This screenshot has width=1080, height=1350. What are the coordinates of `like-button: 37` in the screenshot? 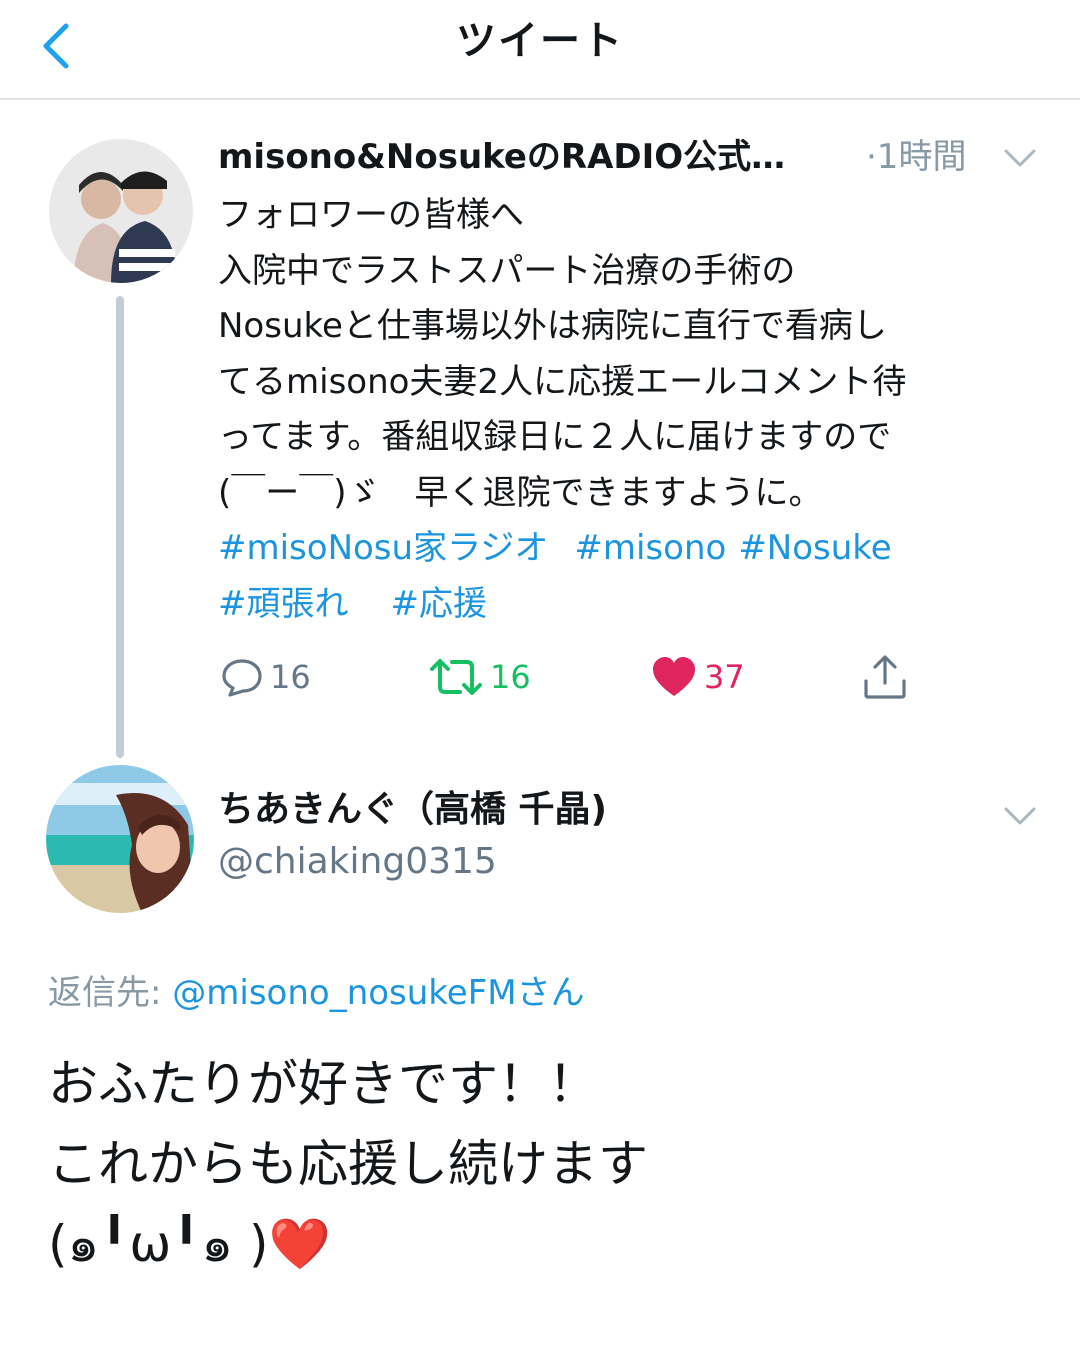 It's located at (697, 677).